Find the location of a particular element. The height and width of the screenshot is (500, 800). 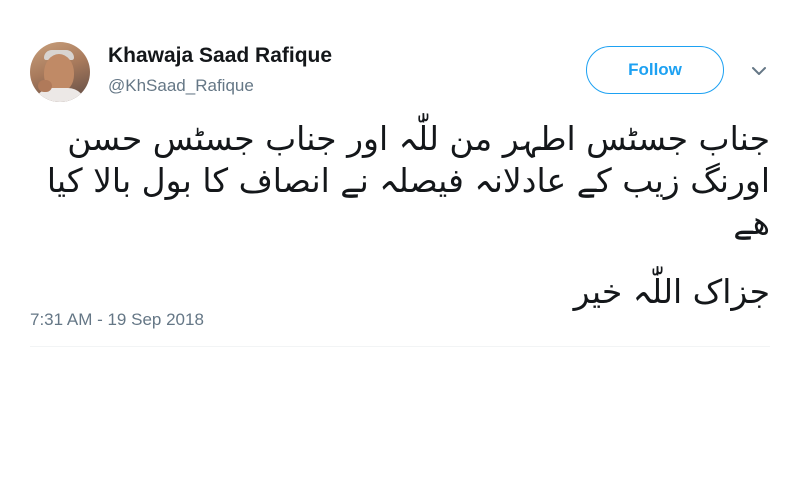

author-avatar is located at coordinates (60, 72).